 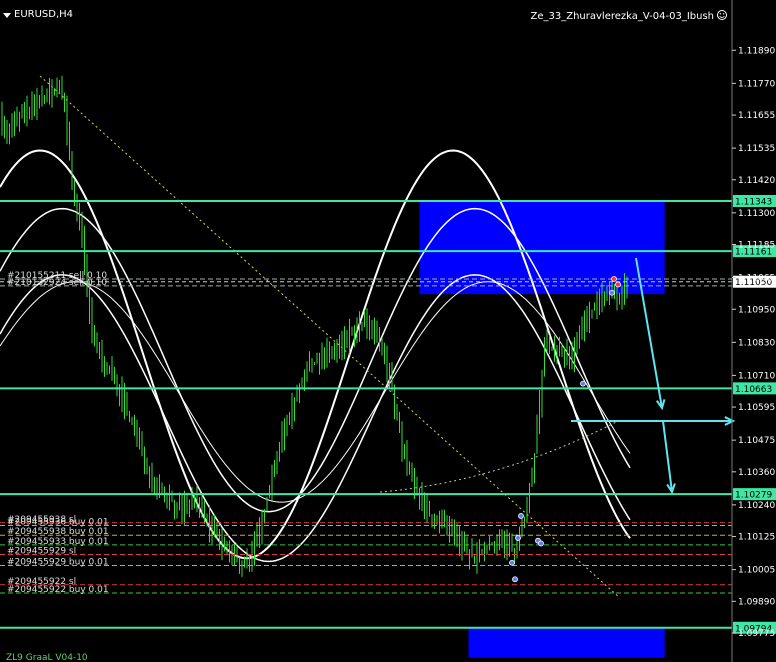 I want to click on tick-label: 1.10475, so click(x=756, y=441).